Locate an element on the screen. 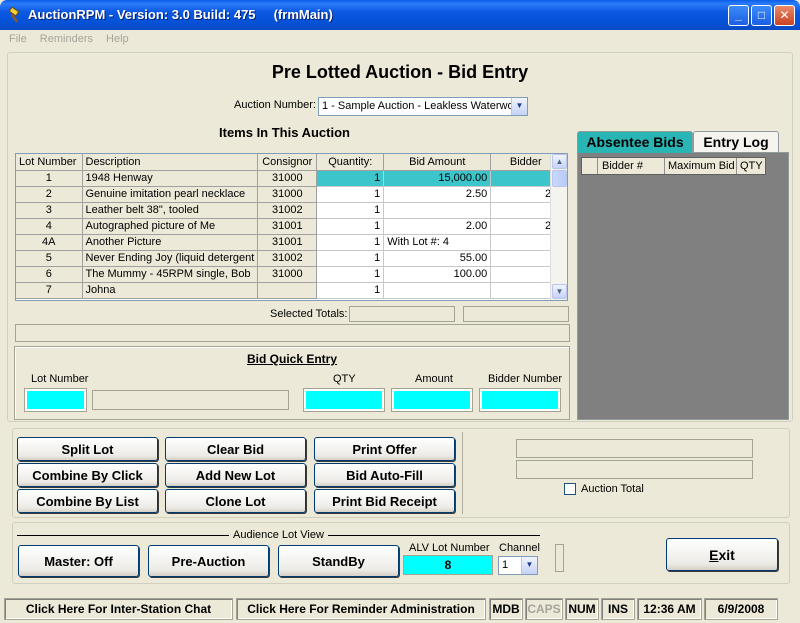  menu-file: File is located at coordinates (18, 39).